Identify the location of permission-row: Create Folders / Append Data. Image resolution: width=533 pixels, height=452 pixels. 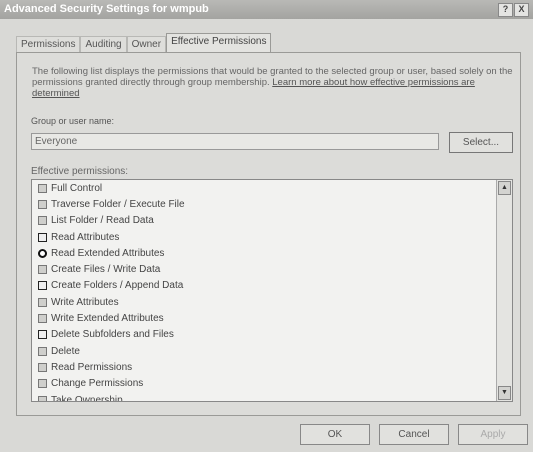
(263, 286).